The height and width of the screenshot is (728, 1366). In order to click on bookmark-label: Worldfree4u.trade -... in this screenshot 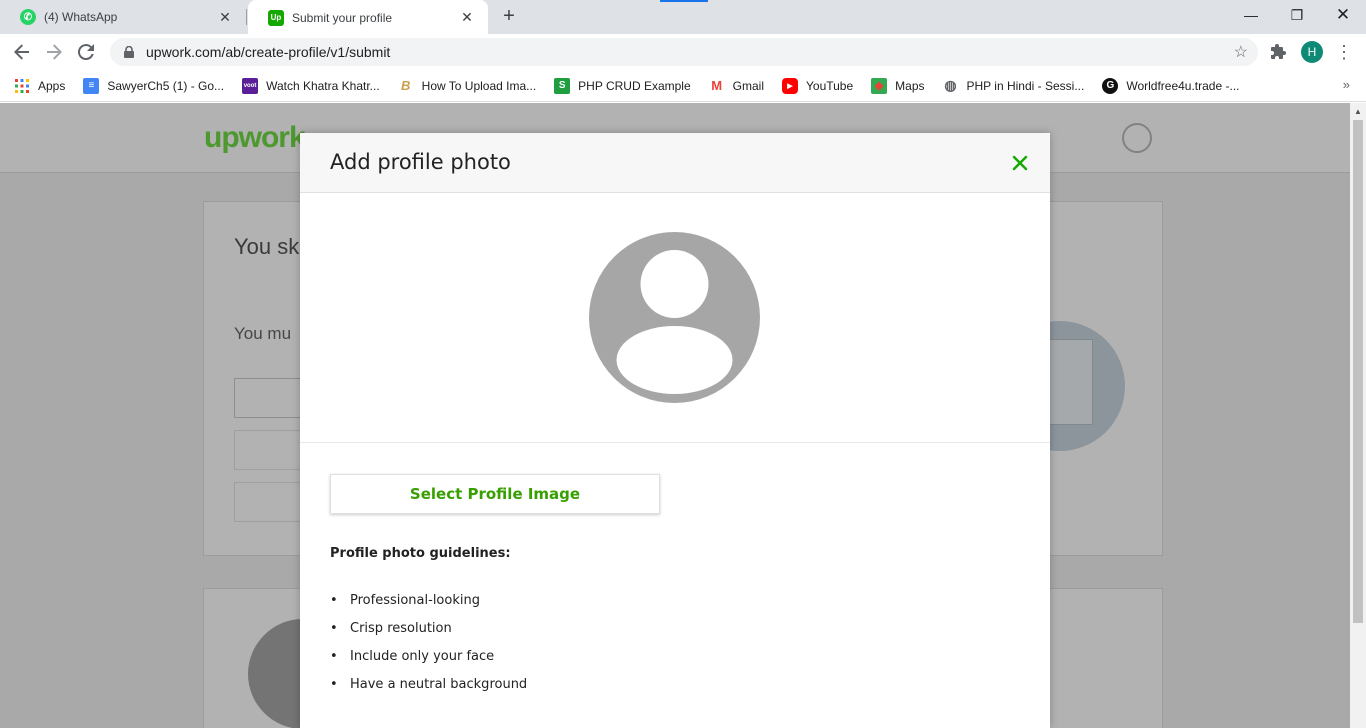, I will do `click(1183, 85)`.